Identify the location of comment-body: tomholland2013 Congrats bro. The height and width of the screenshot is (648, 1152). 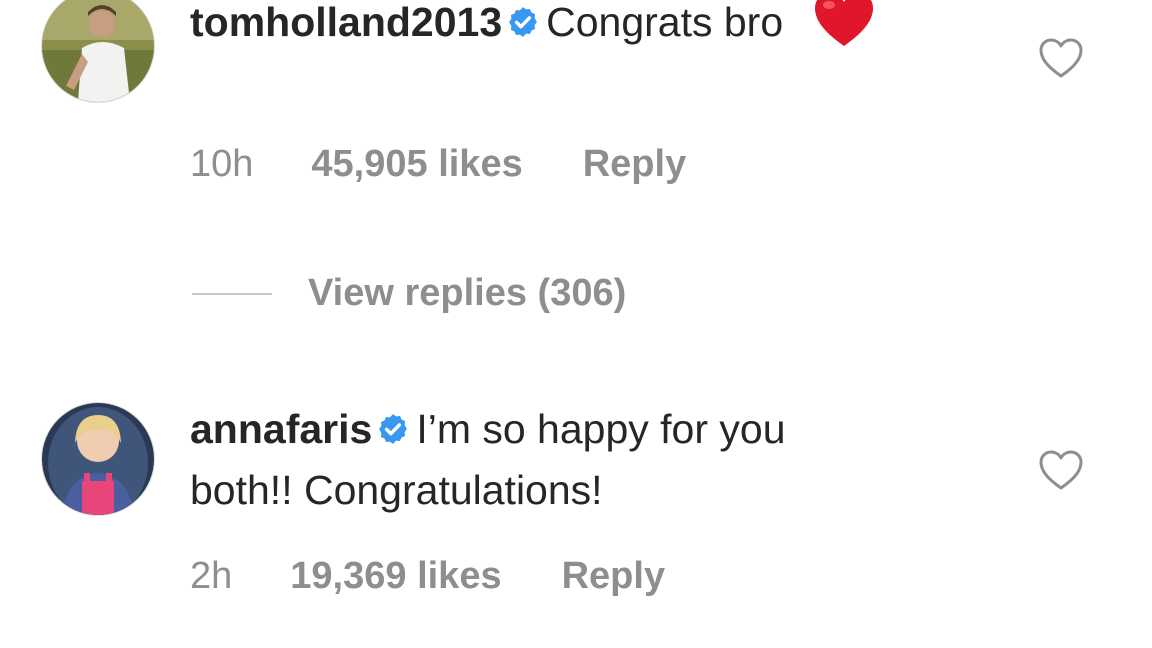
(540, 31).